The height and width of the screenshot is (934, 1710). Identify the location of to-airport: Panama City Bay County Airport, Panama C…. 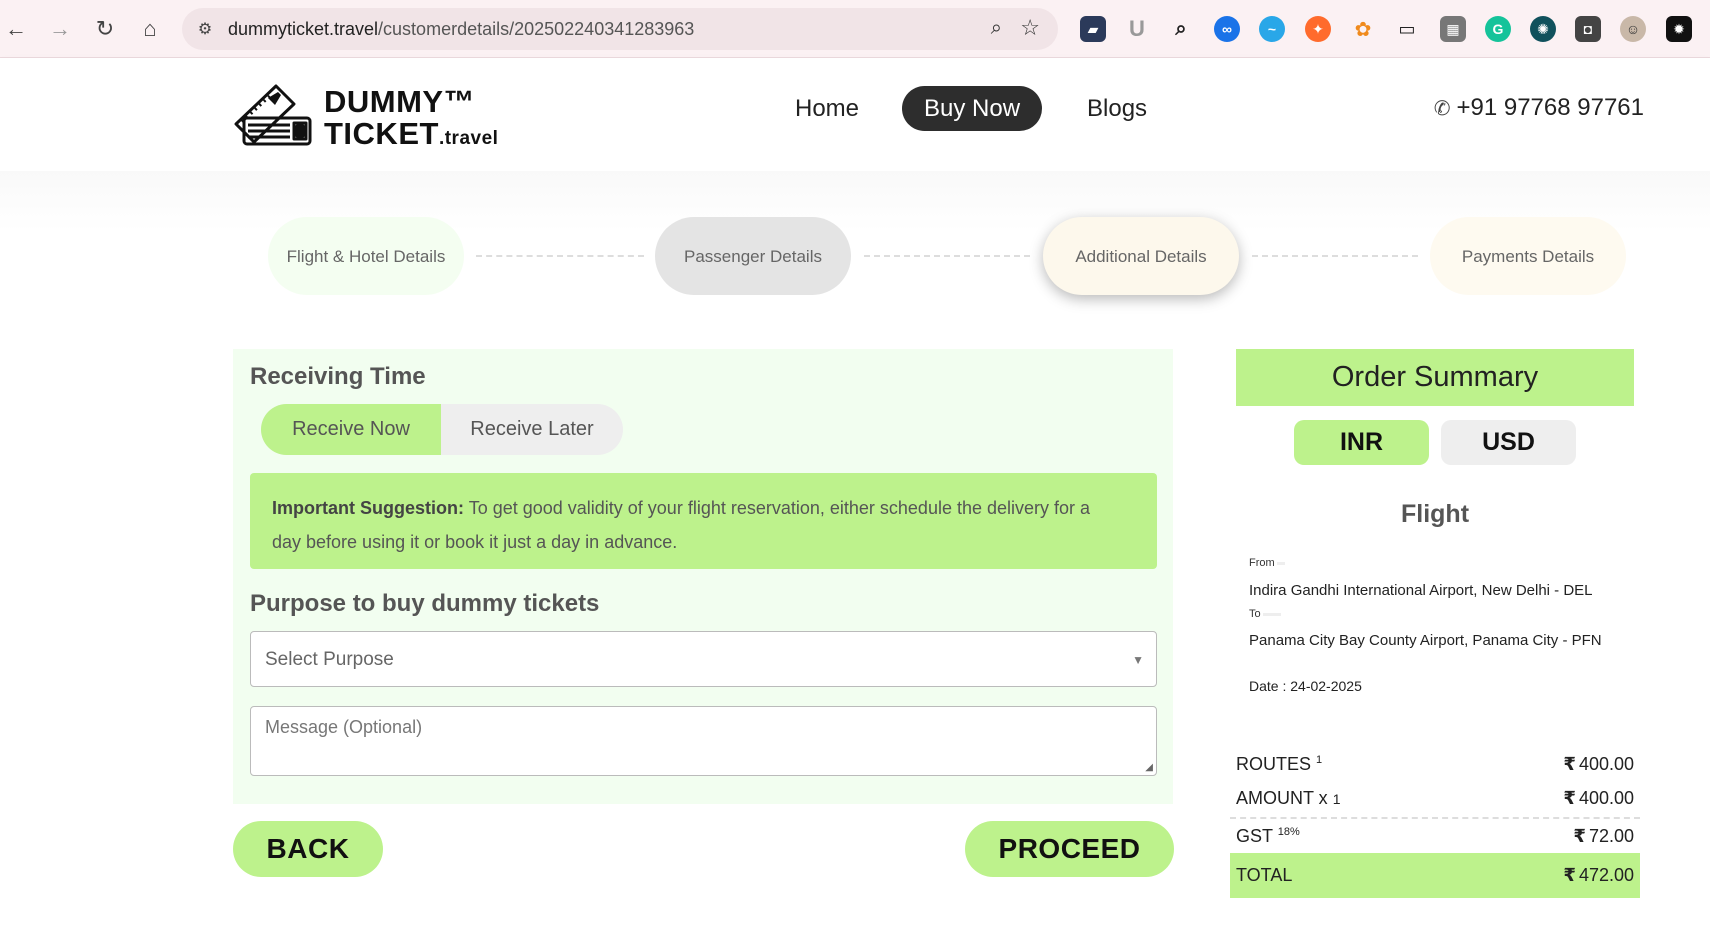
(1425, 640).